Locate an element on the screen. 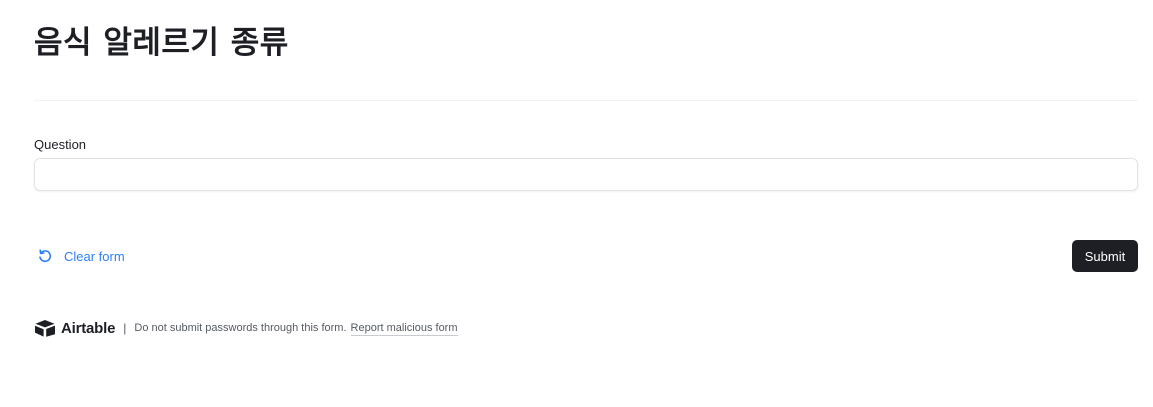 The image size is (1153, 407). brand-name: Airtable is located at coordinates (88, 328).